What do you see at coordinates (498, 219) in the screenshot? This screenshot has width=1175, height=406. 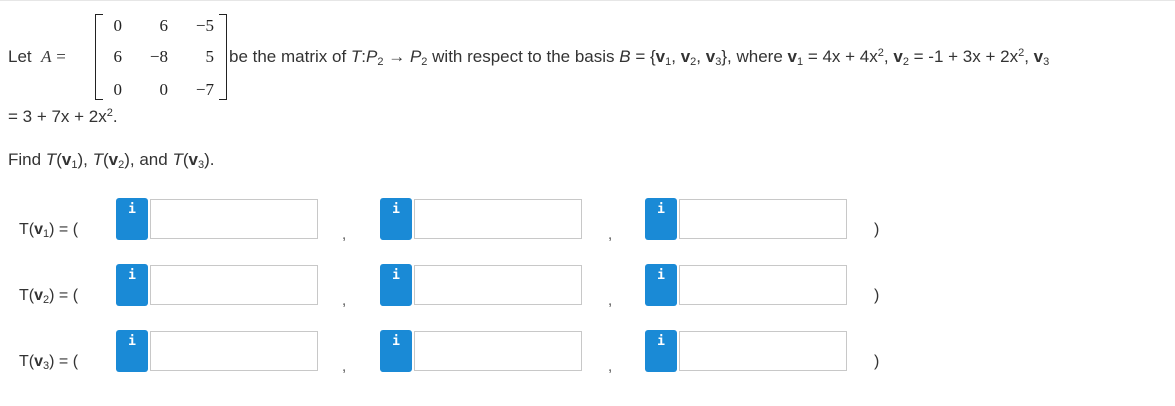 I see `answer-field-r1-c2` at bounding box center [498, 219].